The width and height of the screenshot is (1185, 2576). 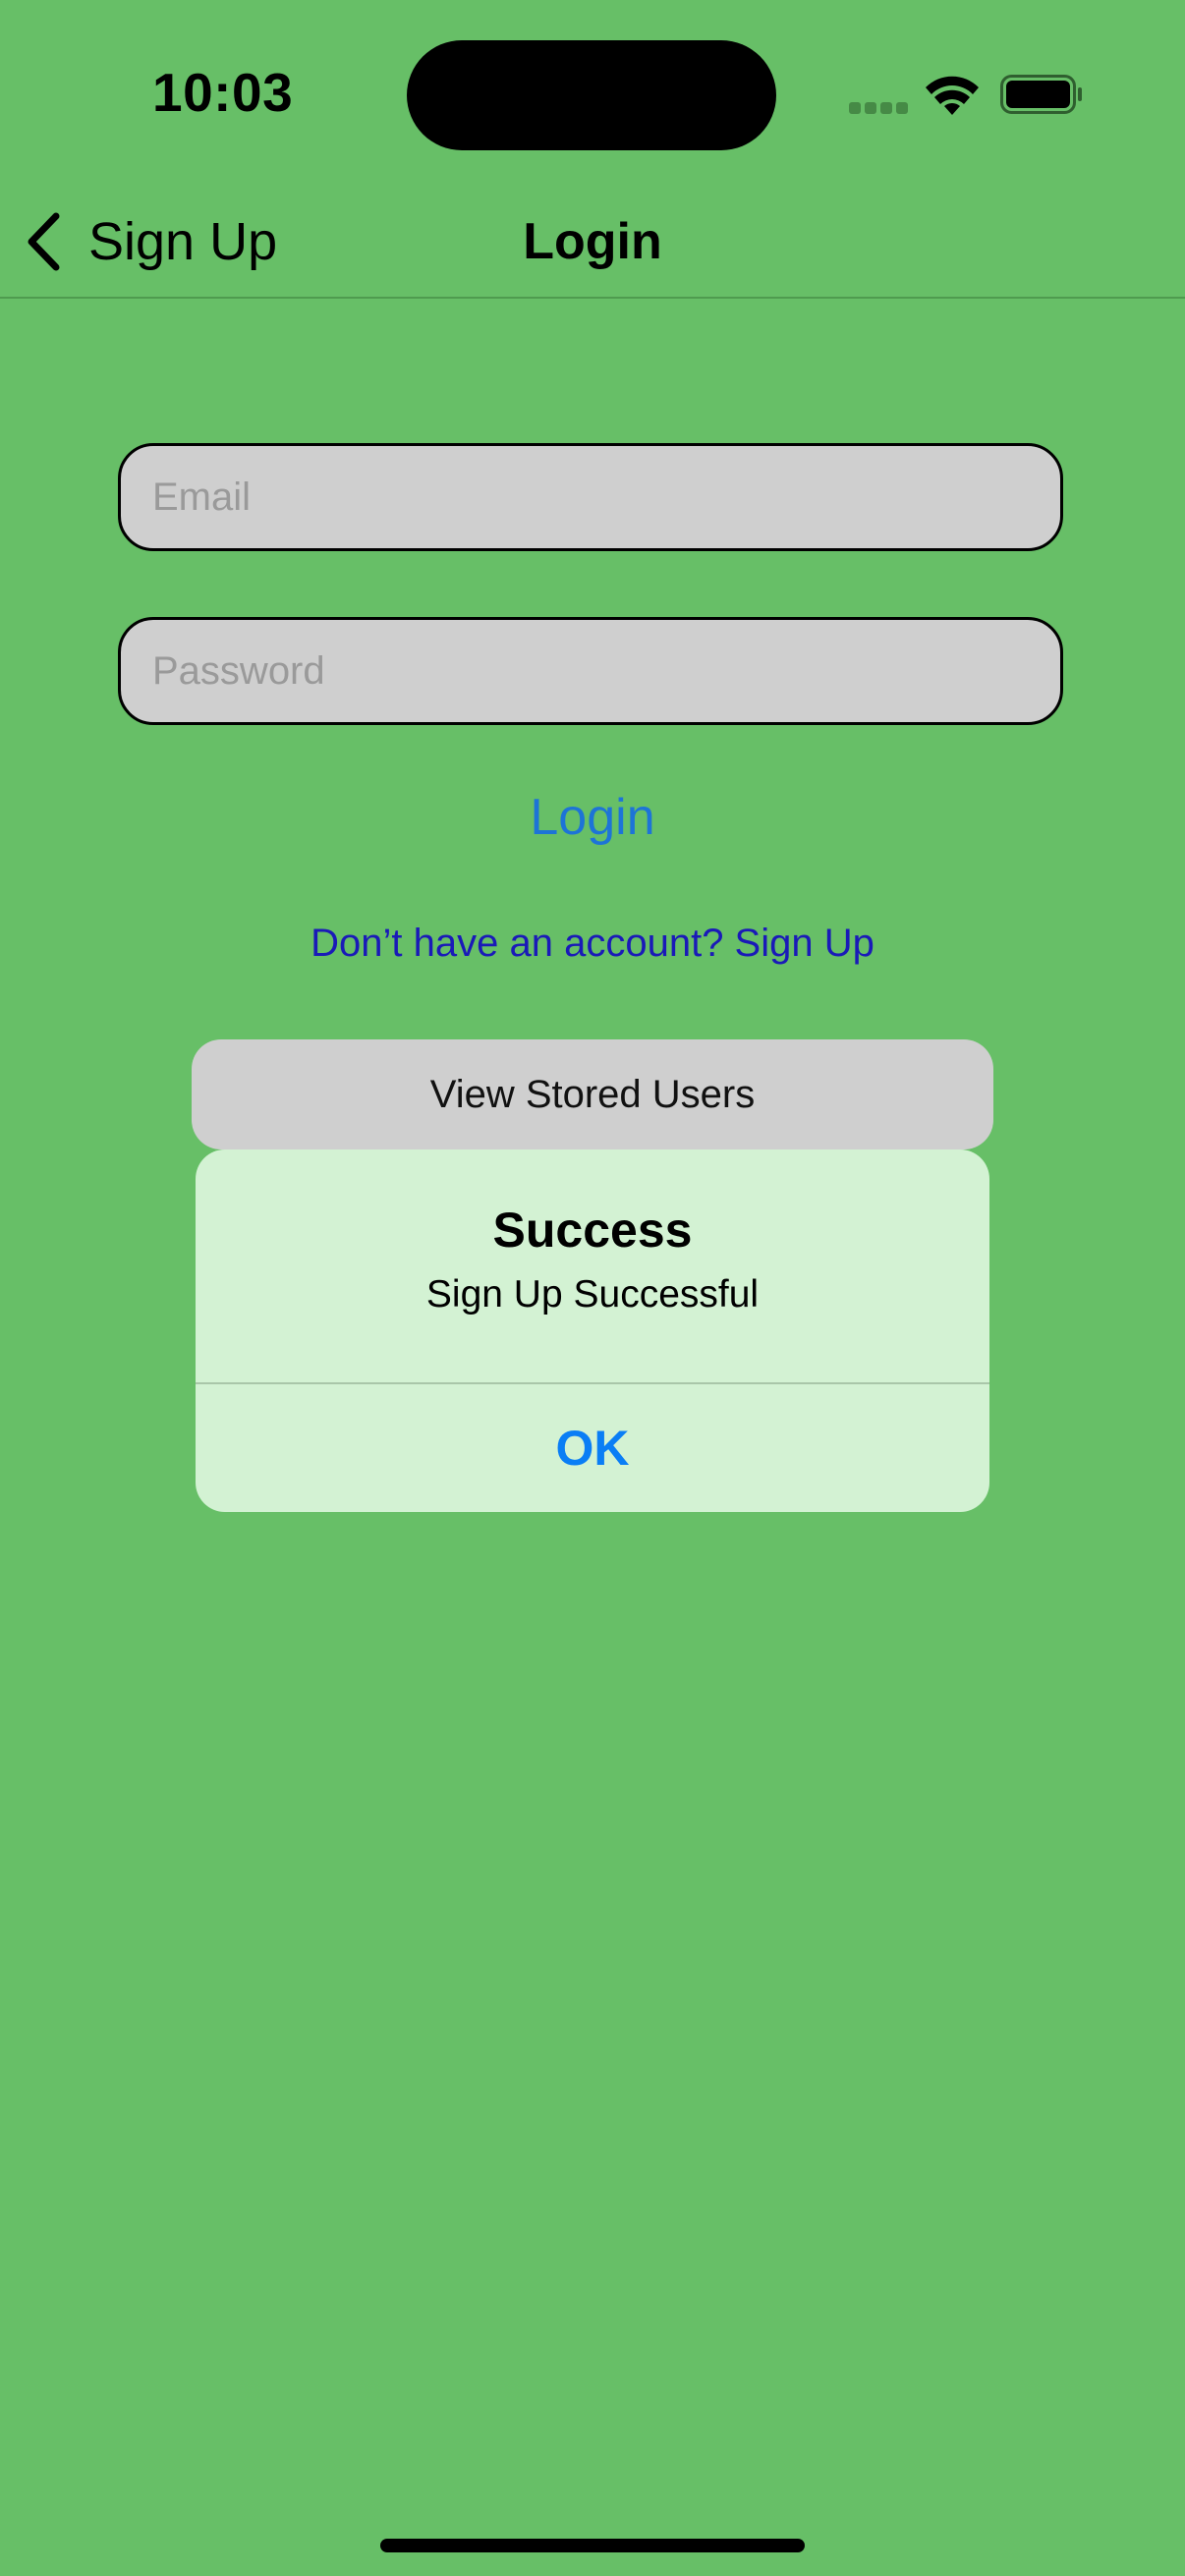 What do you see at coordinates (879, 109) in the screenshot?
I see `cellular-signal-icon` at bounding box center [879, 109].